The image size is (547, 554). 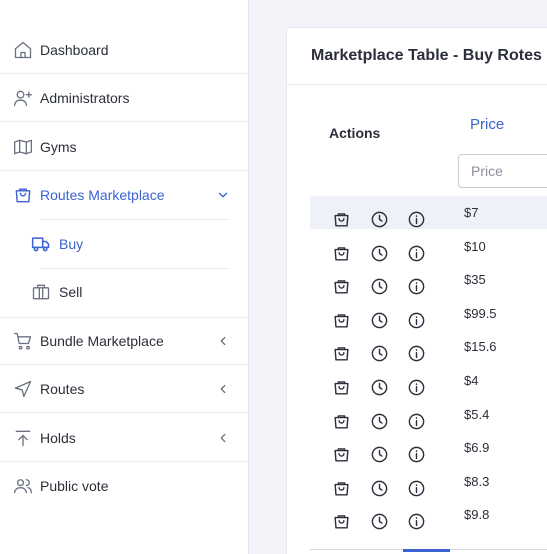 What do you see at coordinates (71, 244) in the screenshot?
I see `sidebar-subitem-label: Buy` at bounding box center [71, 244].